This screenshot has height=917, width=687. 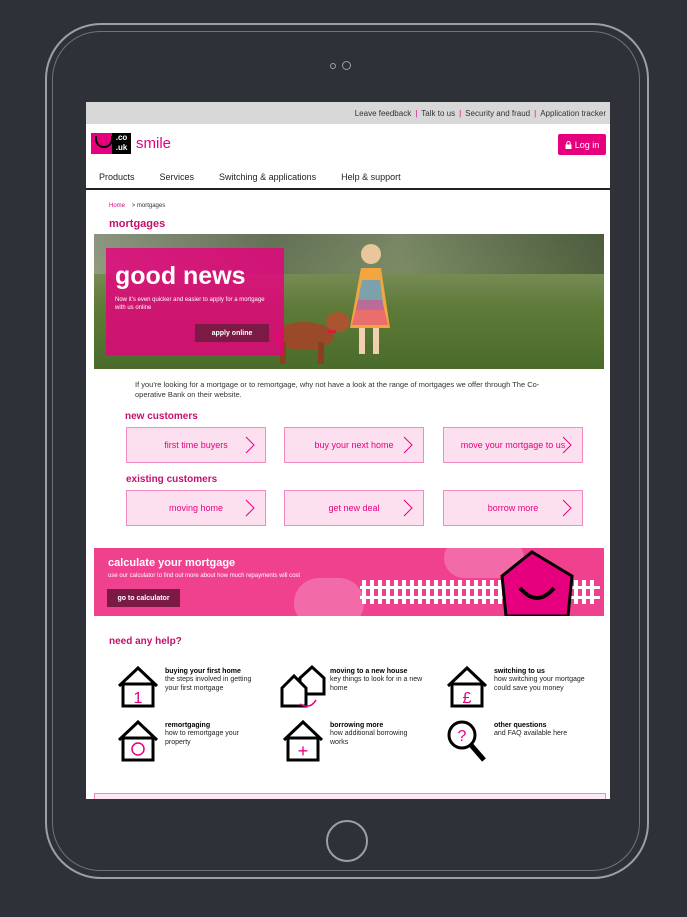 I want to click on two-houses-icon, so click(x=303, y=686).